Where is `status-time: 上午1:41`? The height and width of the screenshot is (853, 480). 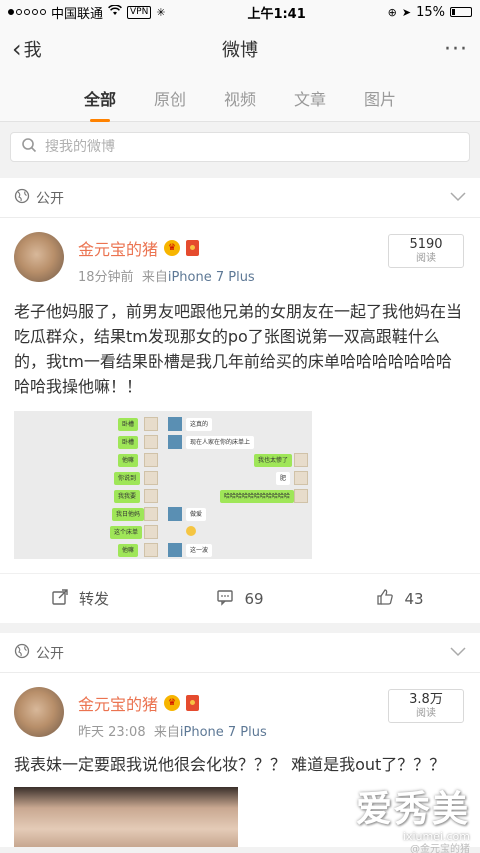 status-time: 上午1:41 is located at coordinates (276, 14).